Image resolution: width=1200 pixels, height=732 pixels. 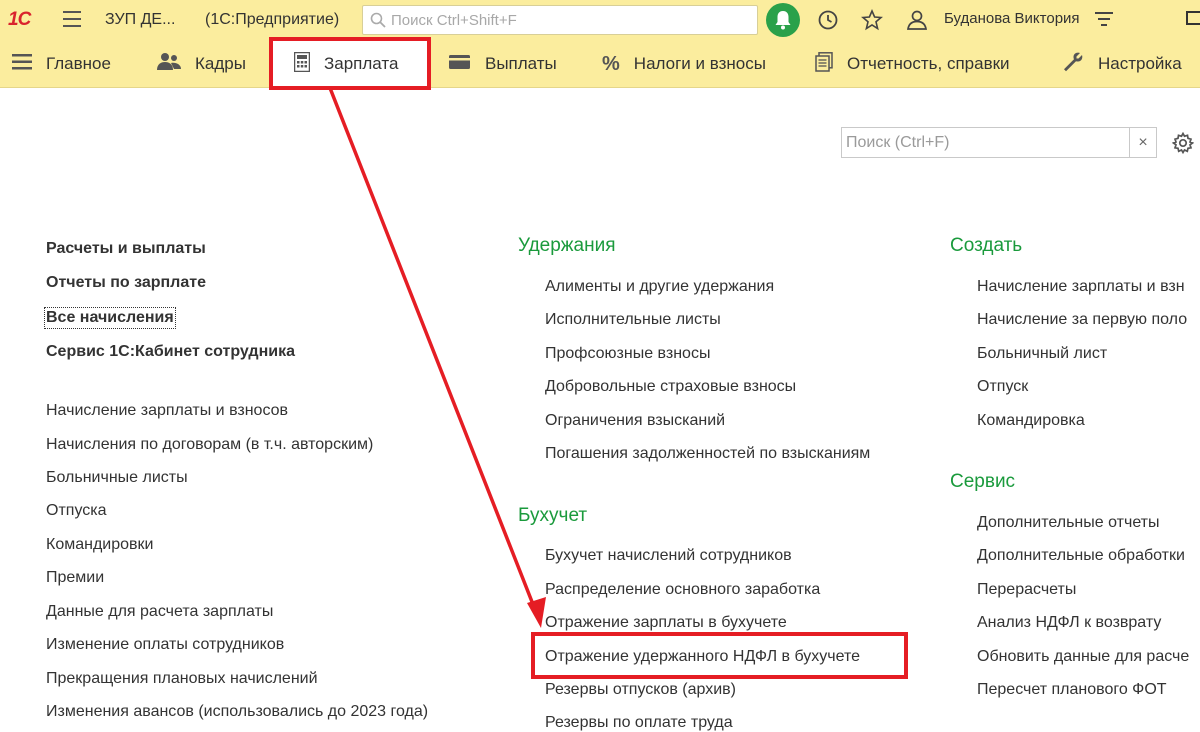 What do you see at coordinates (1082, 320) in the screenshot?
I see `list-item: Начисление за первую поло` at bounding box center [1082, 320].